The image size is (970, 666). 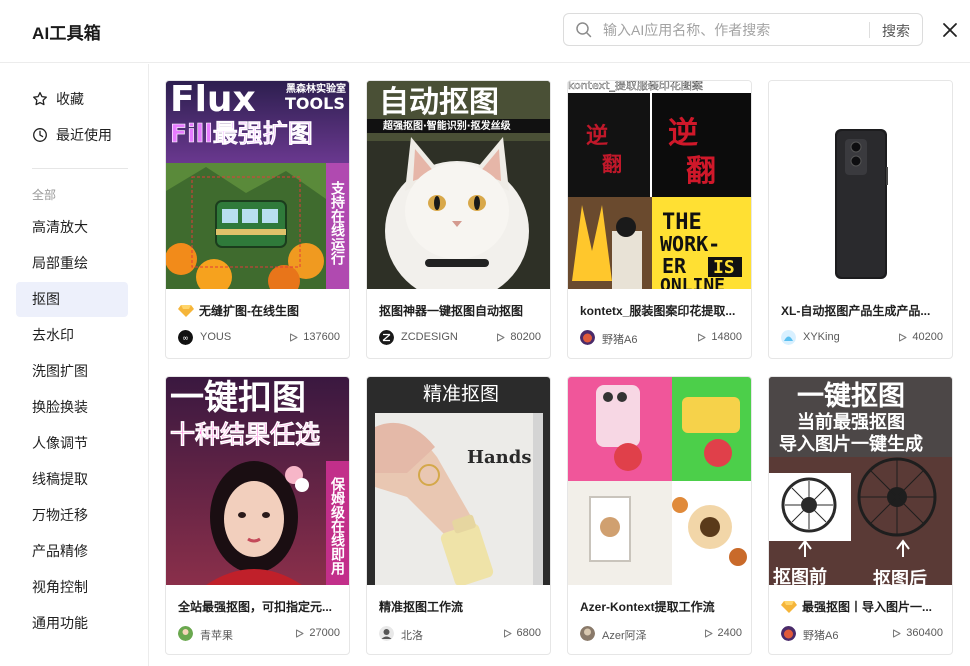 I want to click on thumb-label: Hands, so click(x=499, y=457).